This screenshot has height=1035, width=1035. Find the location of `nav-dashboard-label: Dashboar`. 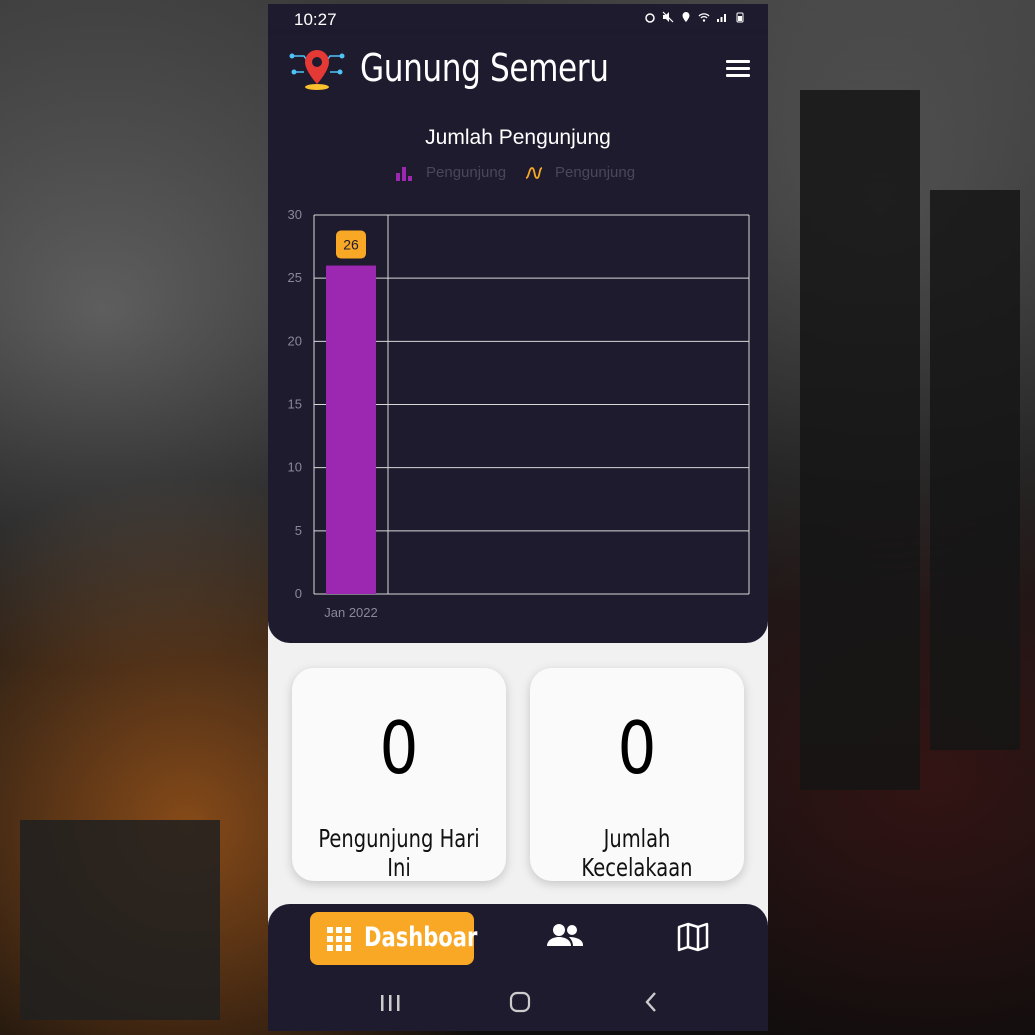

nav-dashboard-label: Dashboar is located at coordinates (421, 937).